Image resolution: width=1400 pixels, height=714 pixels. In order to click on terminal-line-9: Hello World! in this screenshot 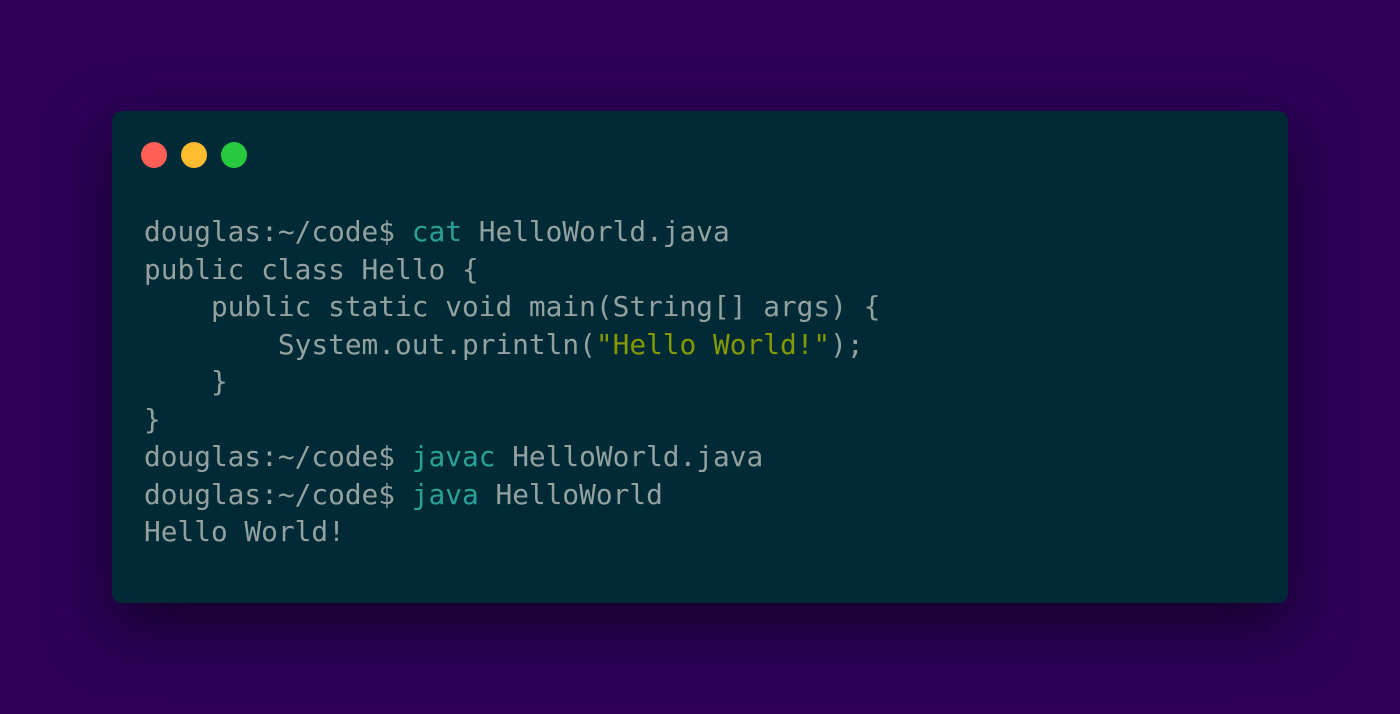, I will do `click(244, 531)`.